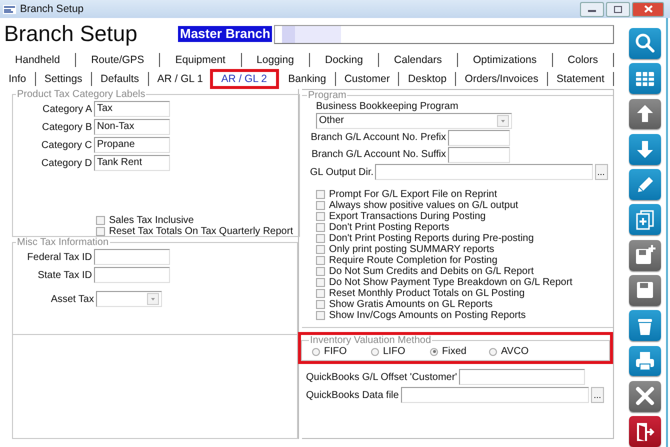 The height and width of the screenshot is (447, 670). What do you see at coordinates (64, 79) in the screenshot?
I see `tab: Settings` at bounding box center [64, 79].